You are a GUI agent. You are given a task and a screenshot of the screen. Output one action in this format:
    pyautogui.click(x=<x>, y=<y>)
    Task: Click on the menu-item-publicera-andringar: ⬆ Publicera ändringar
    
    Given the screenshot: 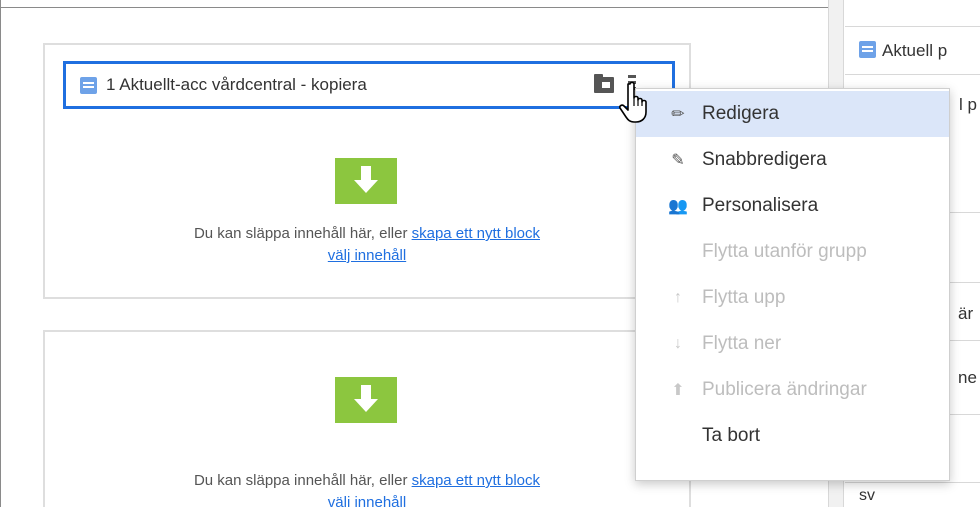 What is the action you would take?
    pyautogui.click(x=792, y=390)
    